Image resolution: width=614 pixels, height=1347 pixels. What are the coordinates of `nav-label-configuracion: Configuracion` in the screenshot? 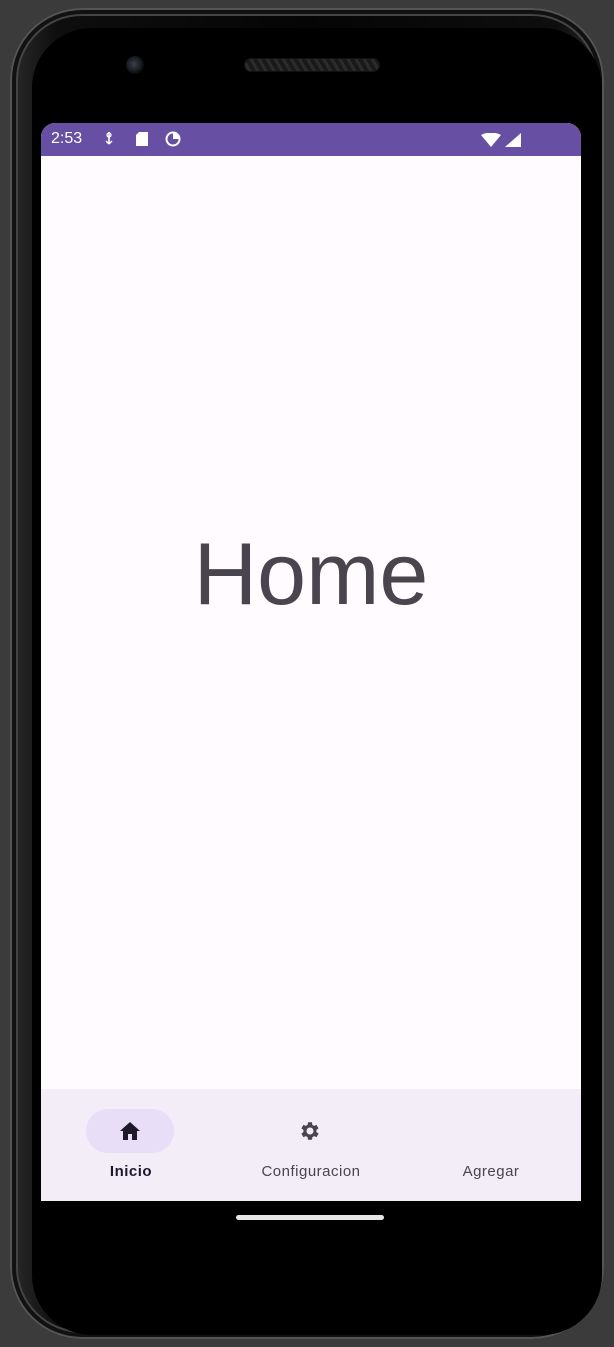 It's located at (311, 1171).